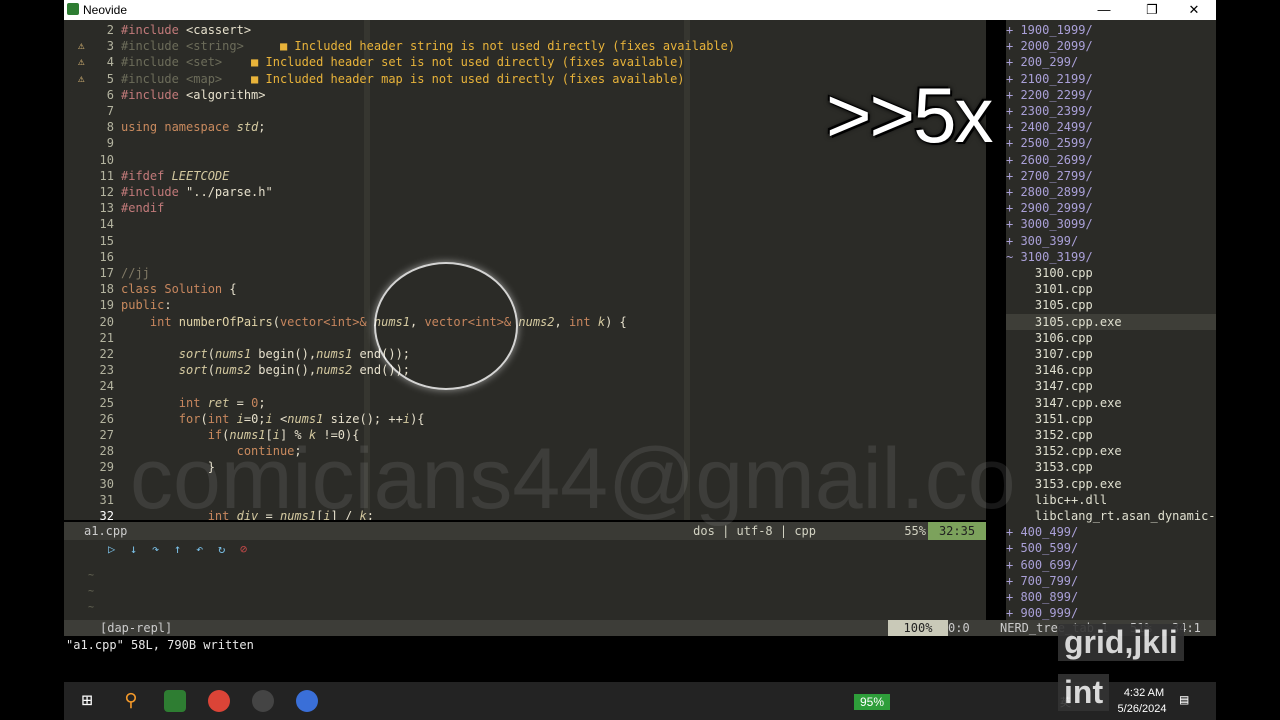 The width and height of the screenshot is (1280, 720). I want to click on neovide-taskbar-icon, so click(175, 701).